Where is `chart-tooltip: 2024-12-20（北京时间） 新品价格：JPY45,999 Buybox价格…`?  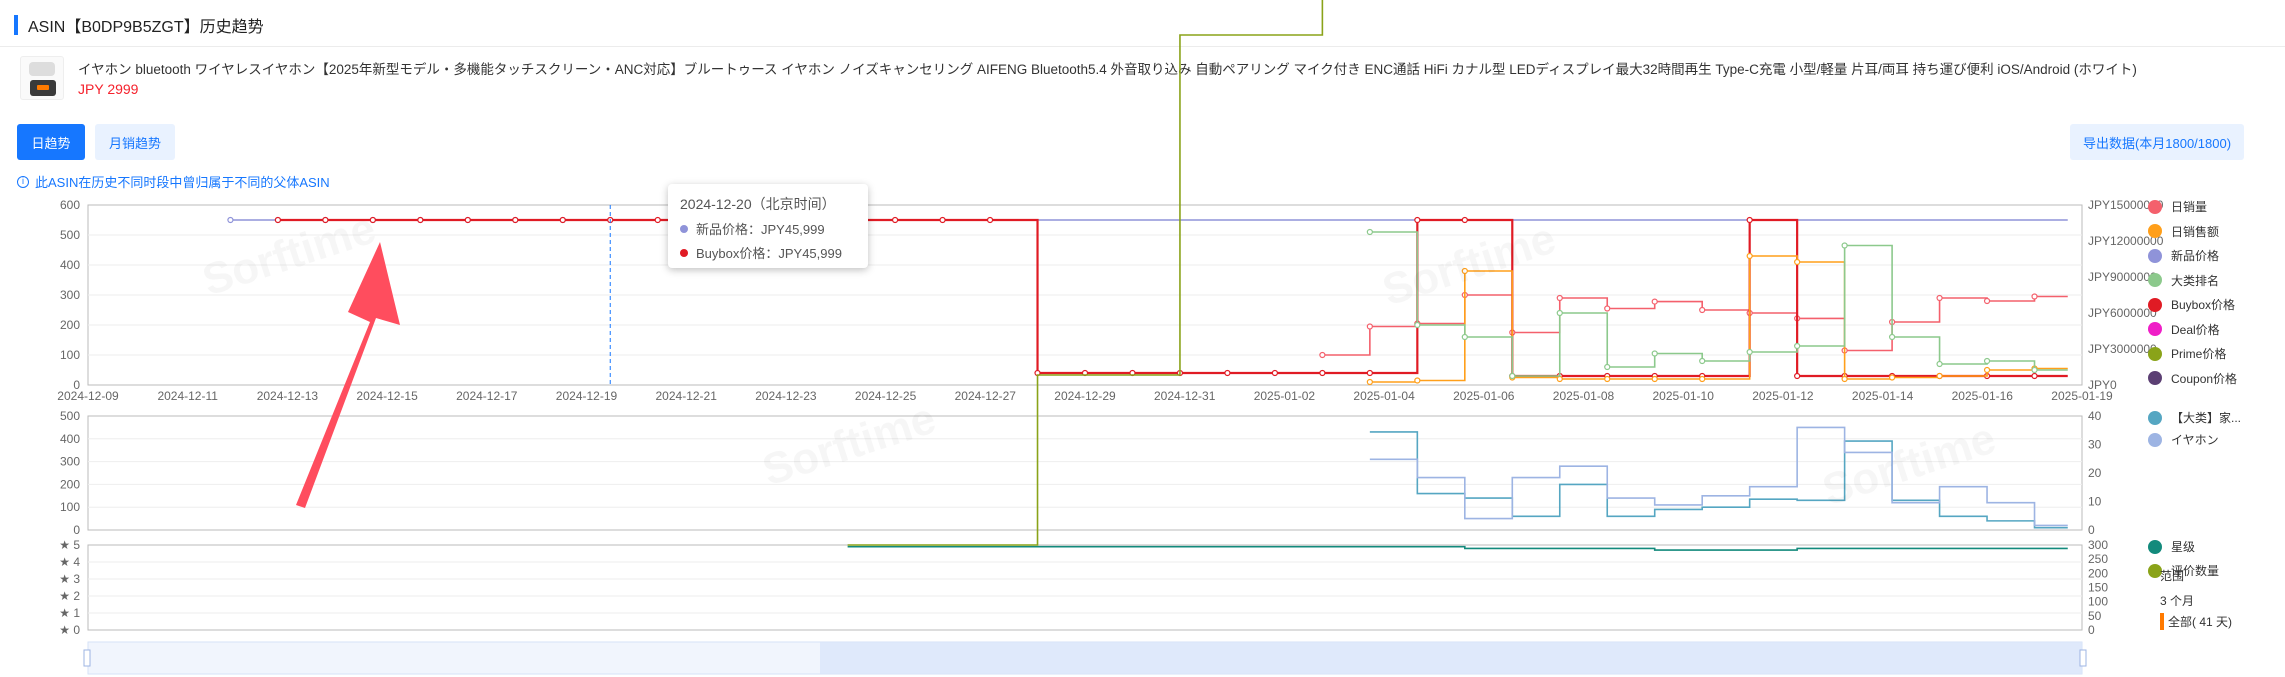
chart-tooltip: 2024-12-20（北京时间） 新品价格：JPY45,999 Buybox价格… is located at coordinates (768, 226).